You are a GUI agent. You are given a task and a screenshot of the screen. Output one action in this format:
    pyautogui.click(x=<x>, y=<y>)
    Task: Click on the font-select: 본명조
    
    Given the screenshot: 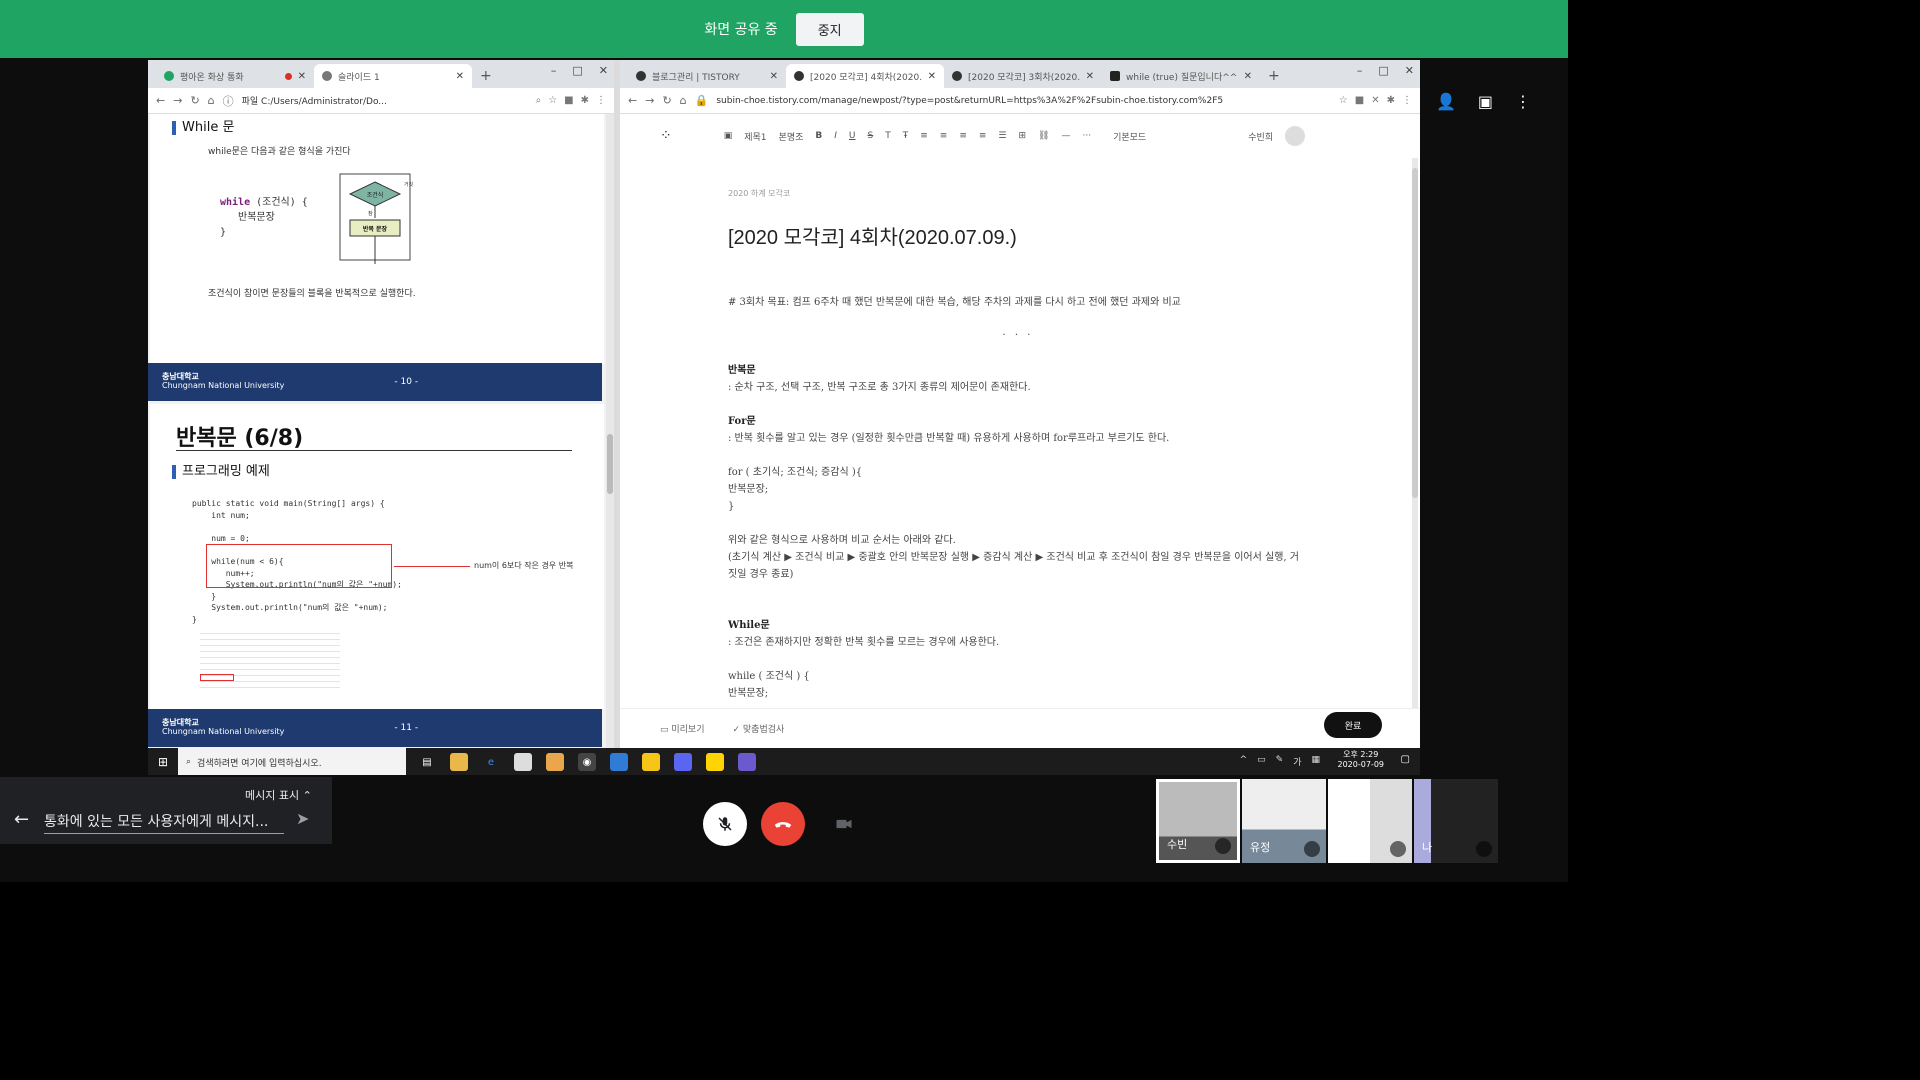 What is the action you would take?
    pyautogui.click(x=791, y=136)
    